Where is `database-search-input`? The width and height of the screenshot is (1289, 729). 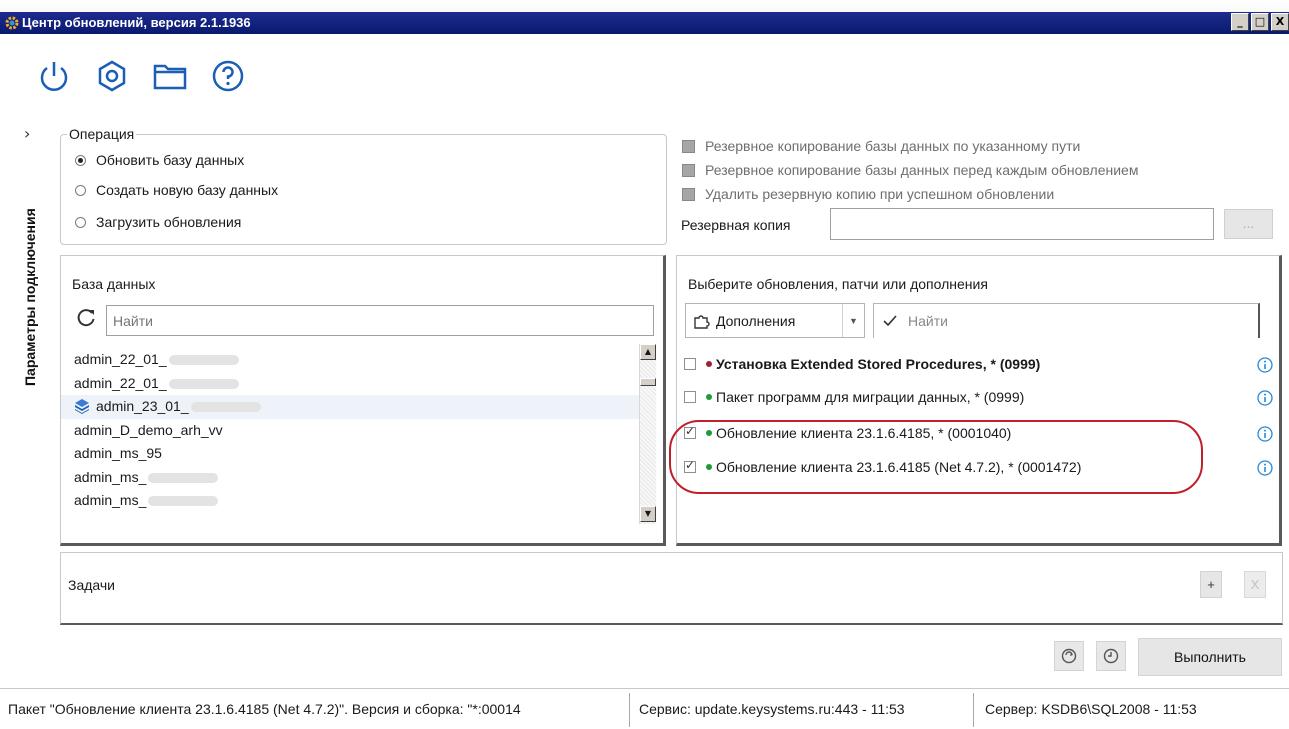 database-search-input is located at coordinates (380, 320).